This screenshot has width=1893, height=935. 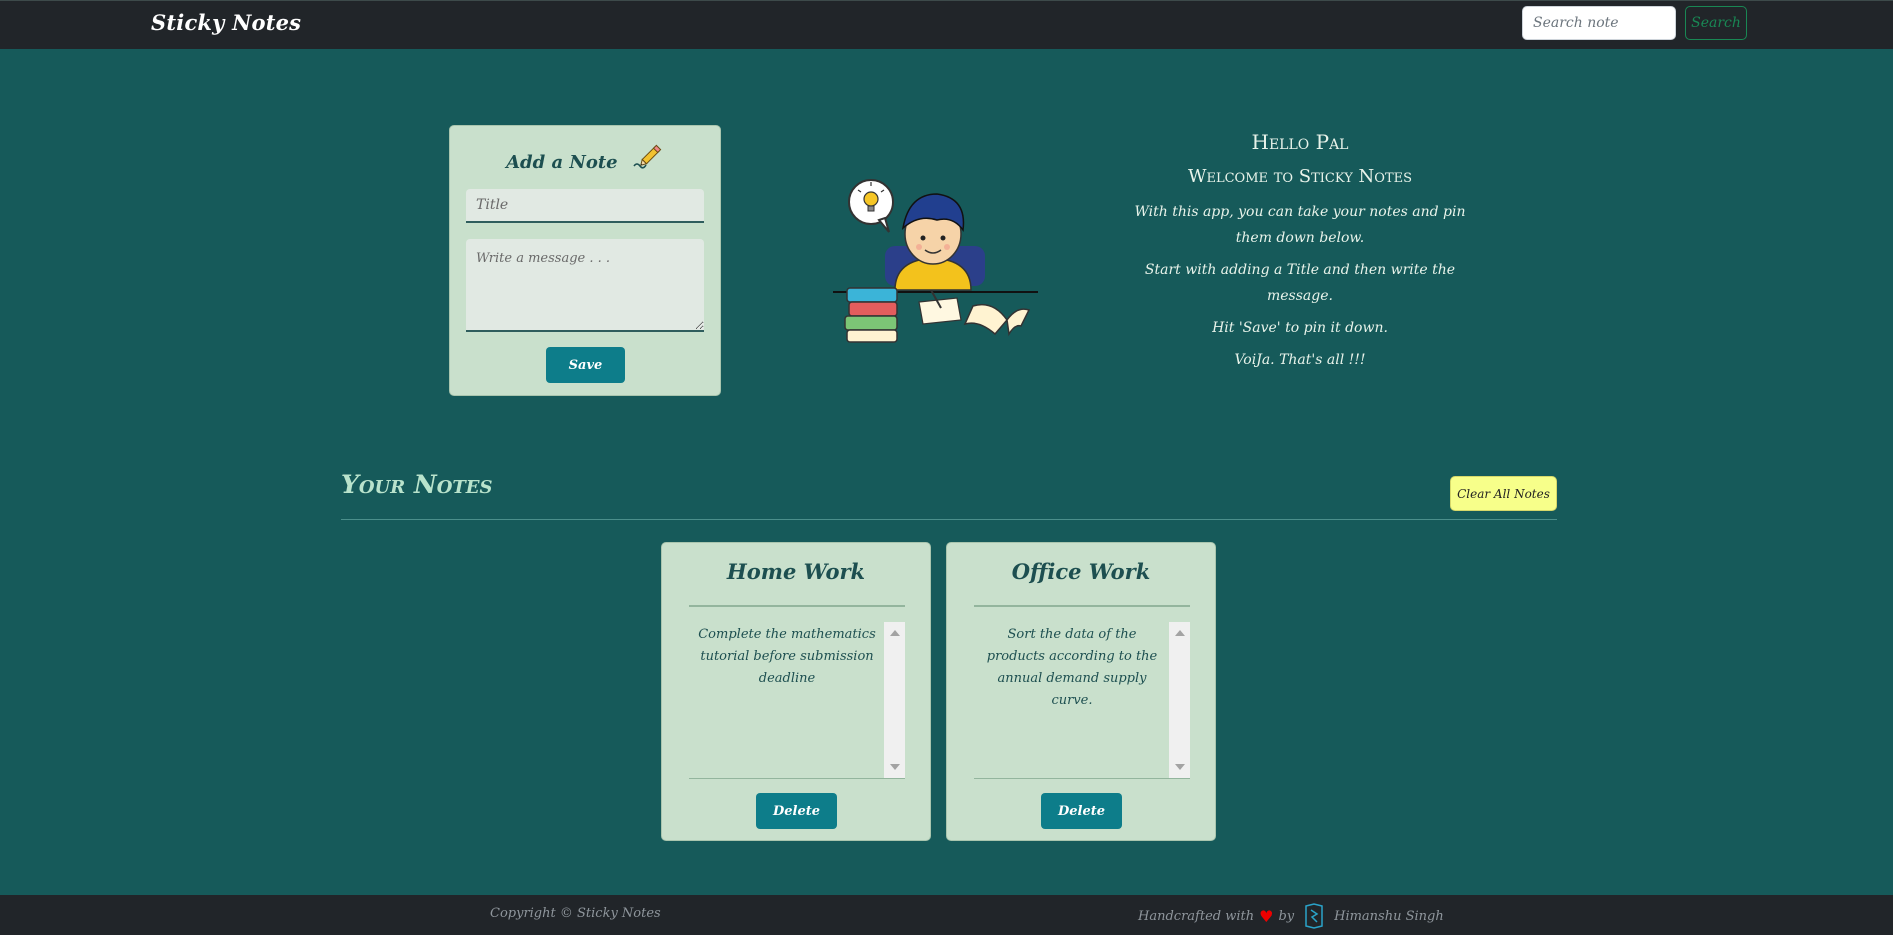 What do you see at coordinates (1196, 916) in the screenshot?
I see `credit-prefix: Handcrafted with` at bounding box center [1196, 916].